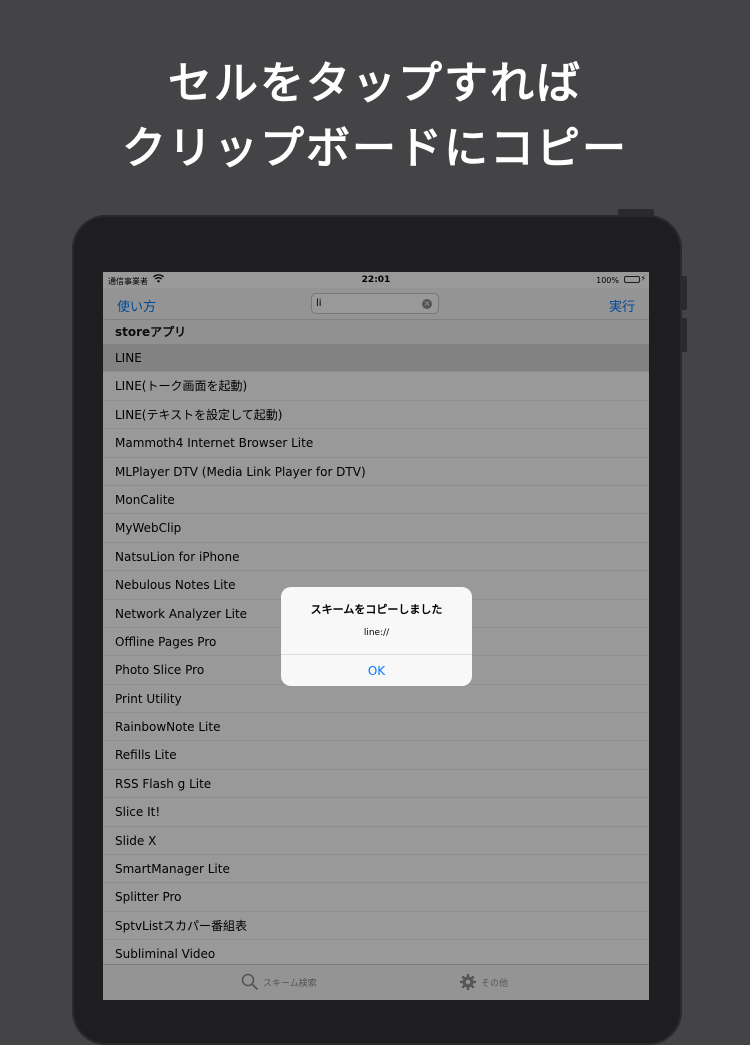  Describe the element at coordinates (376, 654) in the screenshot. I see `alert-divider` at that location.